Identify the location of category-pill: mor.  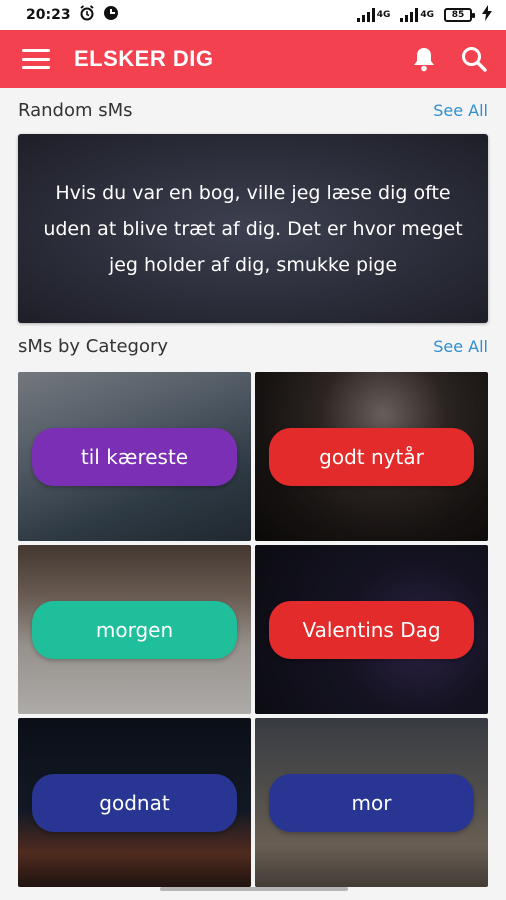
(371, 803).